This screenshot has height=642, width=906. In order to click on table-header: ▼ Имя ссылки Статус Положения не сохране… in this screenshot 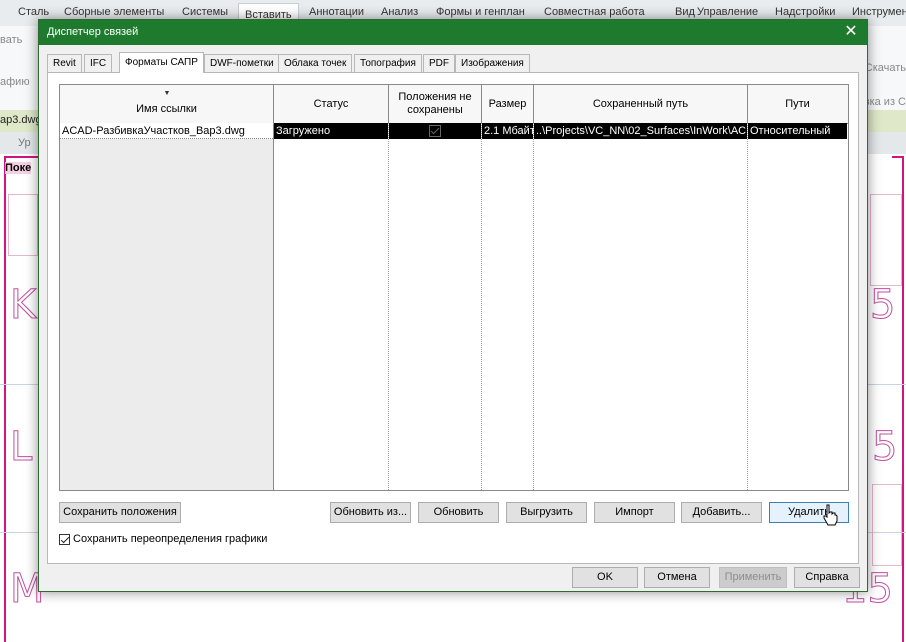, I will do `click(454, 104)`.